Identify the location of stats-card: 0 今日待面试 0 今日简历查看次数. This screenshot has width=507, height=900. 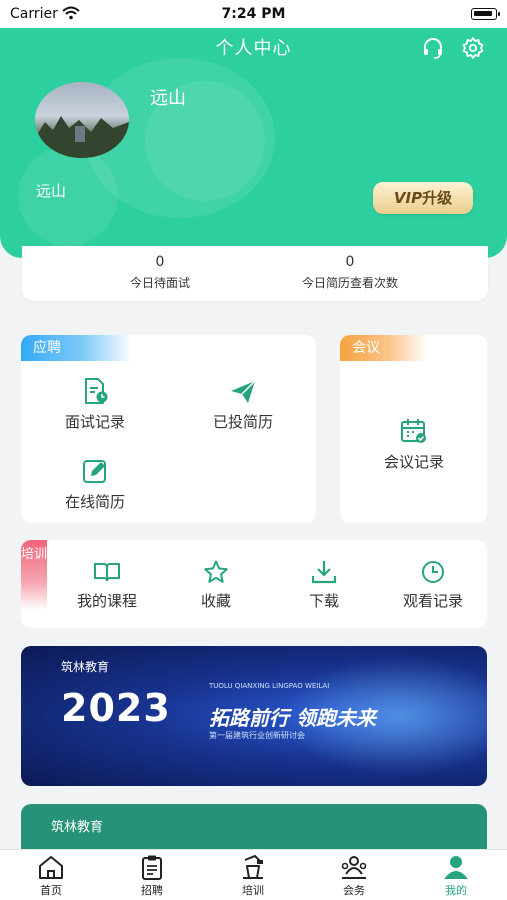
(255, 273).